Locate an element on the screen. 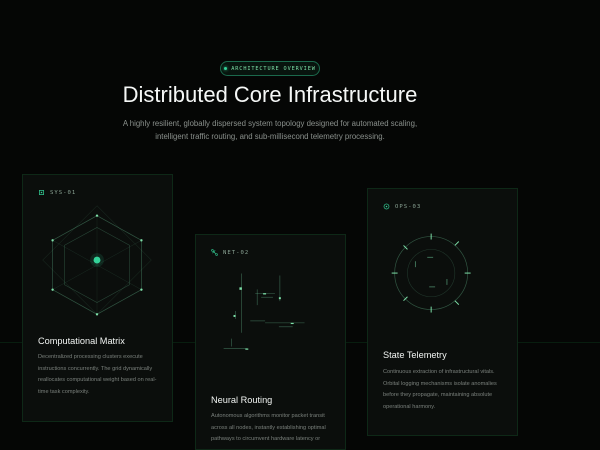 Image resolution: width=600 pixels, height=450 pixels. target-icon is located at coordinates (386, 206).